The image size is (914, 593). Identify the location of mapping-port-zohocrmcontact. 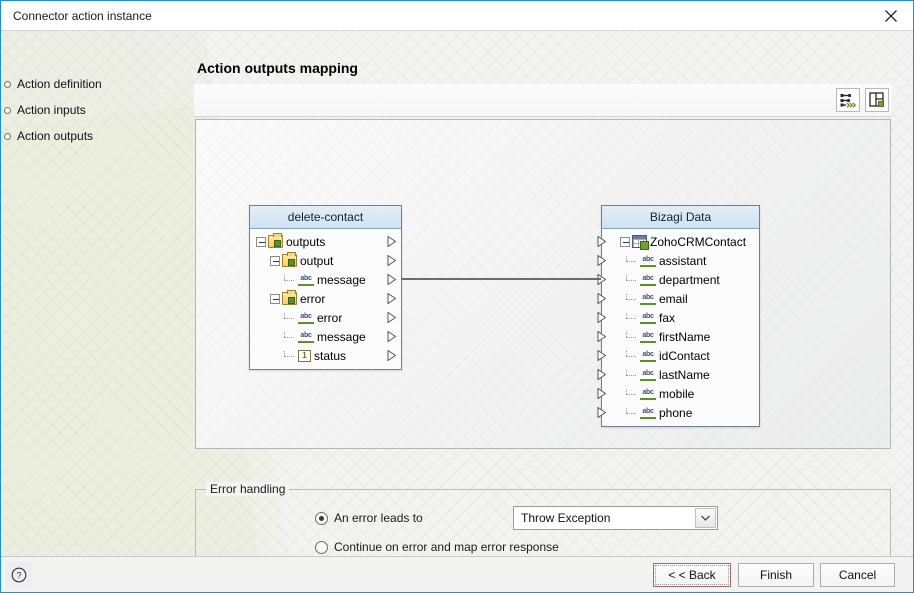
(601, 241).